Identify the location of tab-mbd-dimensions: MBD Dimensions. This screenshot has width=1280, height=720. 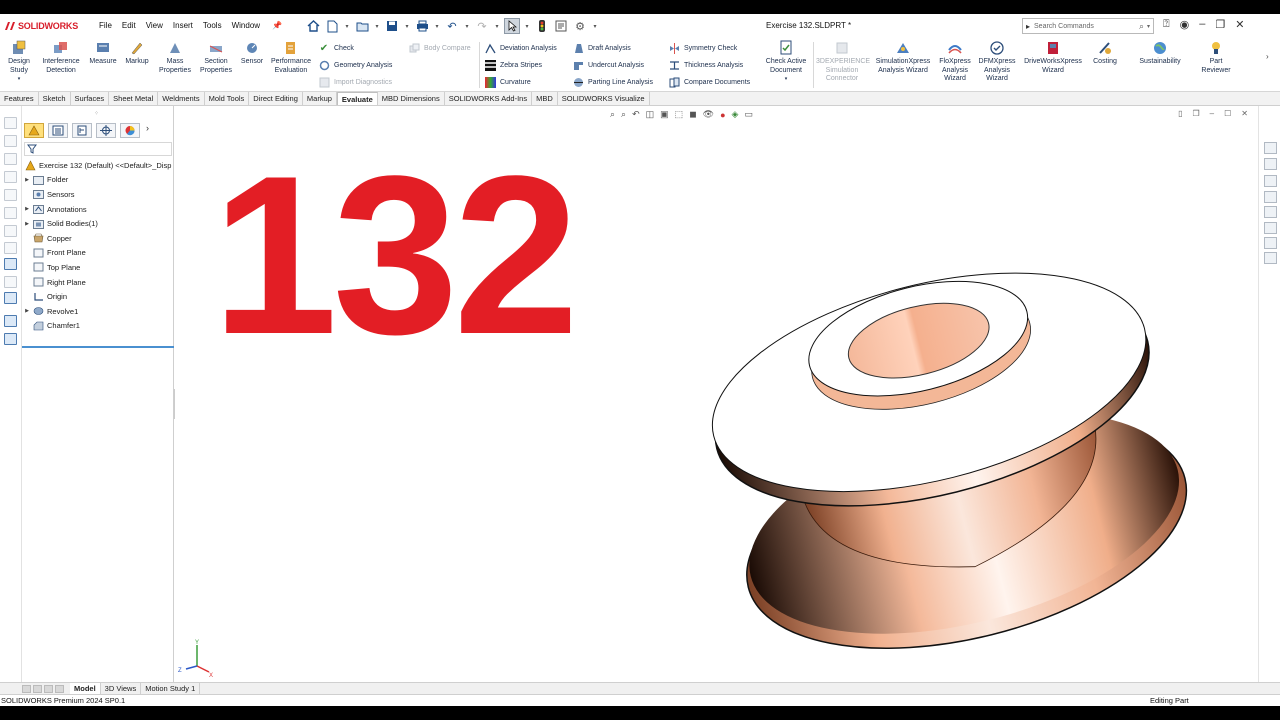
(411, 98).